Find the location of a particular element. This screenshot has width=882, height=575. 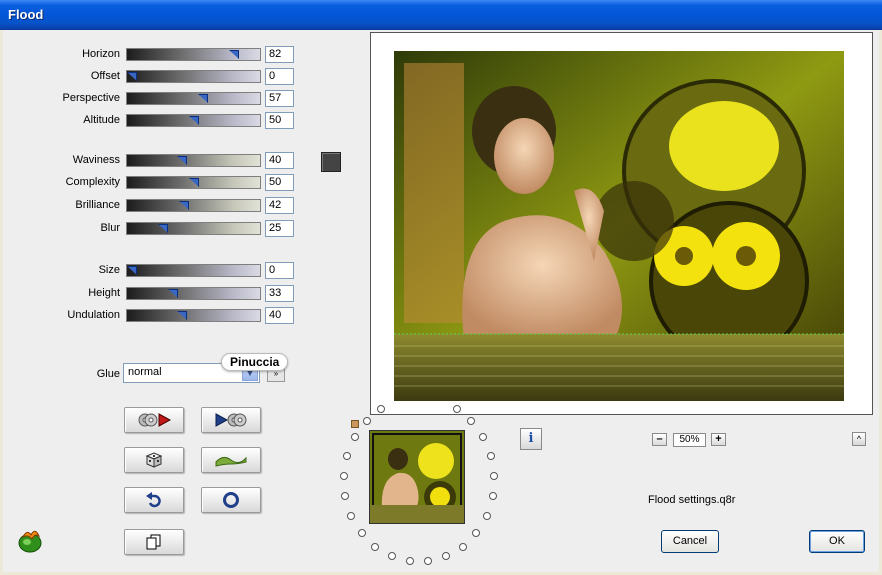

slider-thumb-altitude is located at coordinates (194, 120).